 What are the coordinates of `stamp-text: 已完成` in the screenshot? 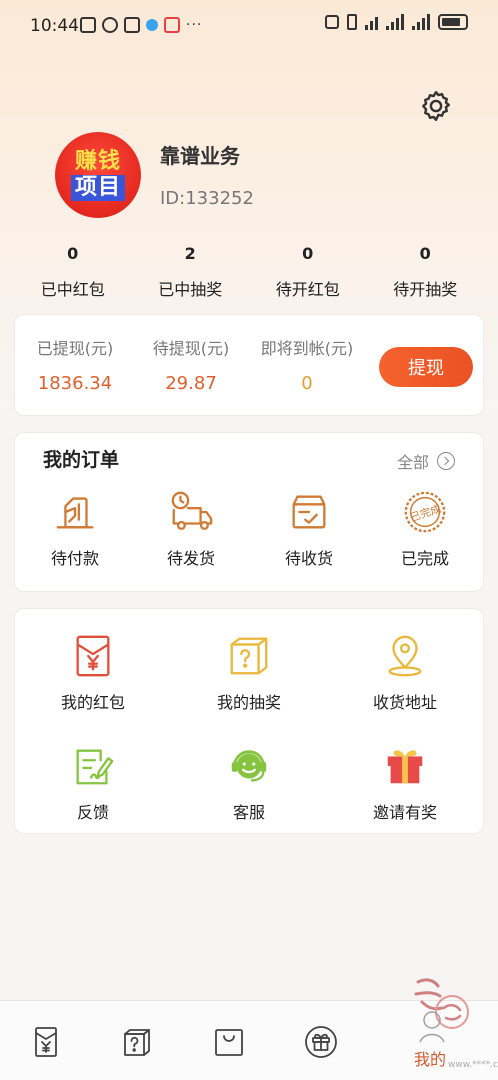 It's located at (425, 513).